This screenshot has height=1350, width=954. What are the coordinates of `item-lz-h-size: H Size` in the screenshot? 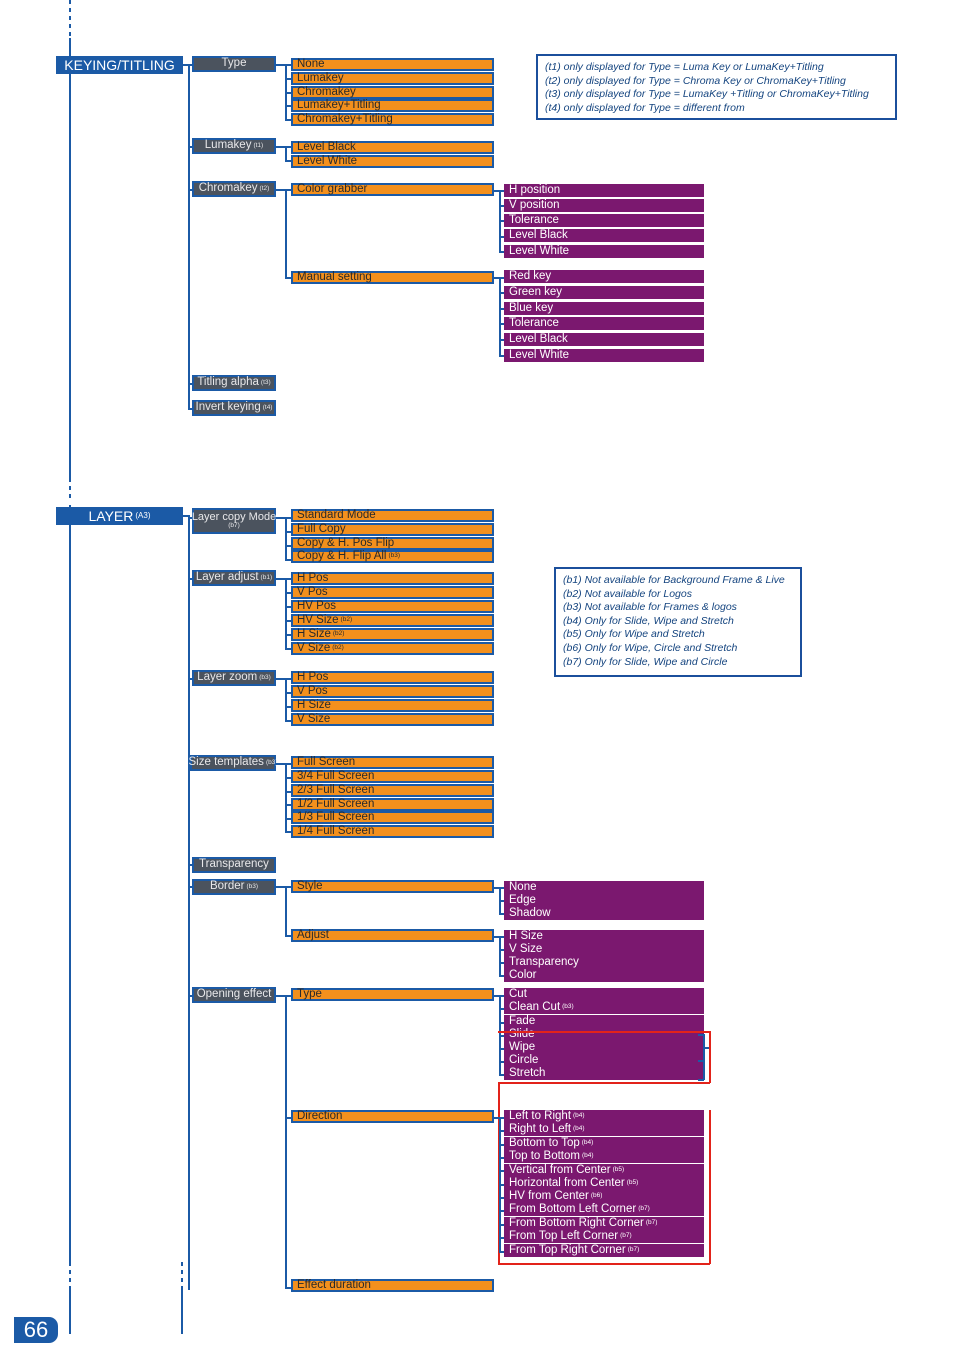 It's located at (392, 705).